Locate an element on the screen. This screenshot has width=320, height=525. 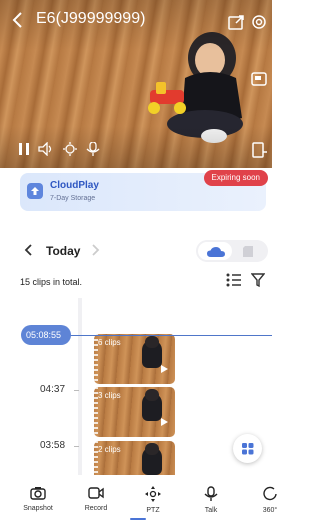
grid-icon is located at coordinates (248, 449).